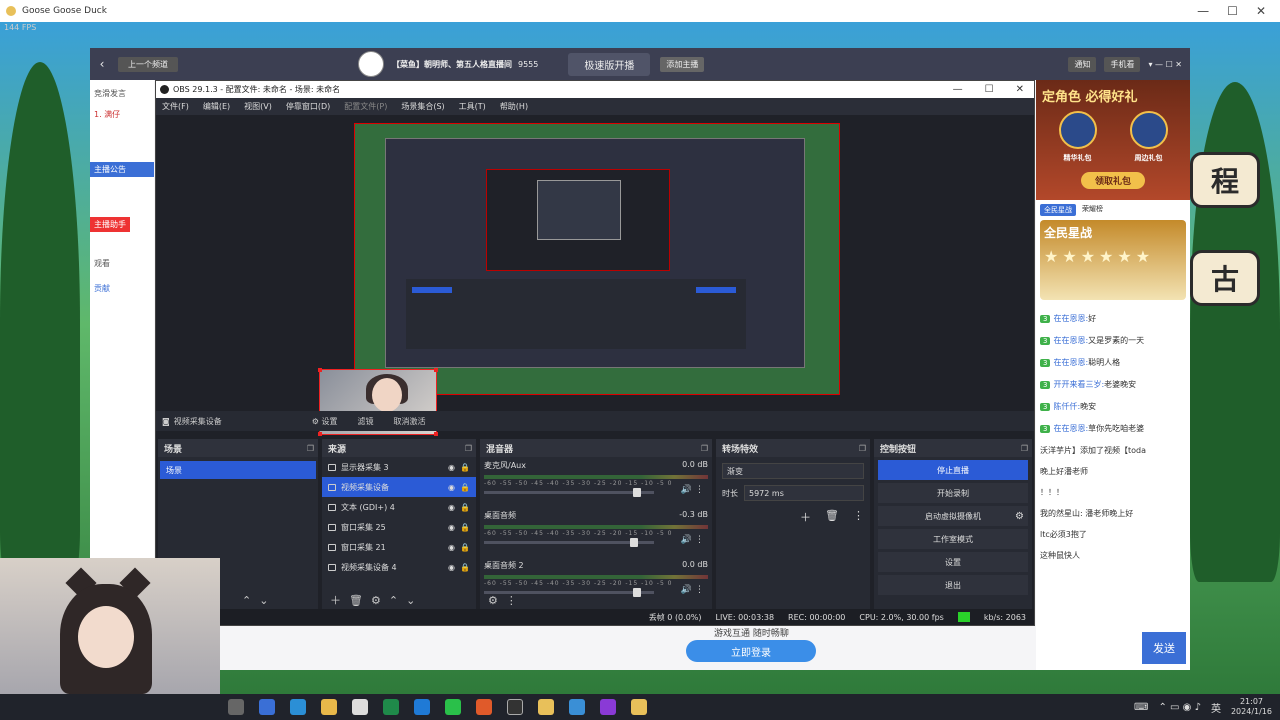 This screenshot has width=1280, height=720. What do you see at coordinates (102, 64) in the screenshot?
I see `back-icon: ‹` at bounding box center [102, 64].